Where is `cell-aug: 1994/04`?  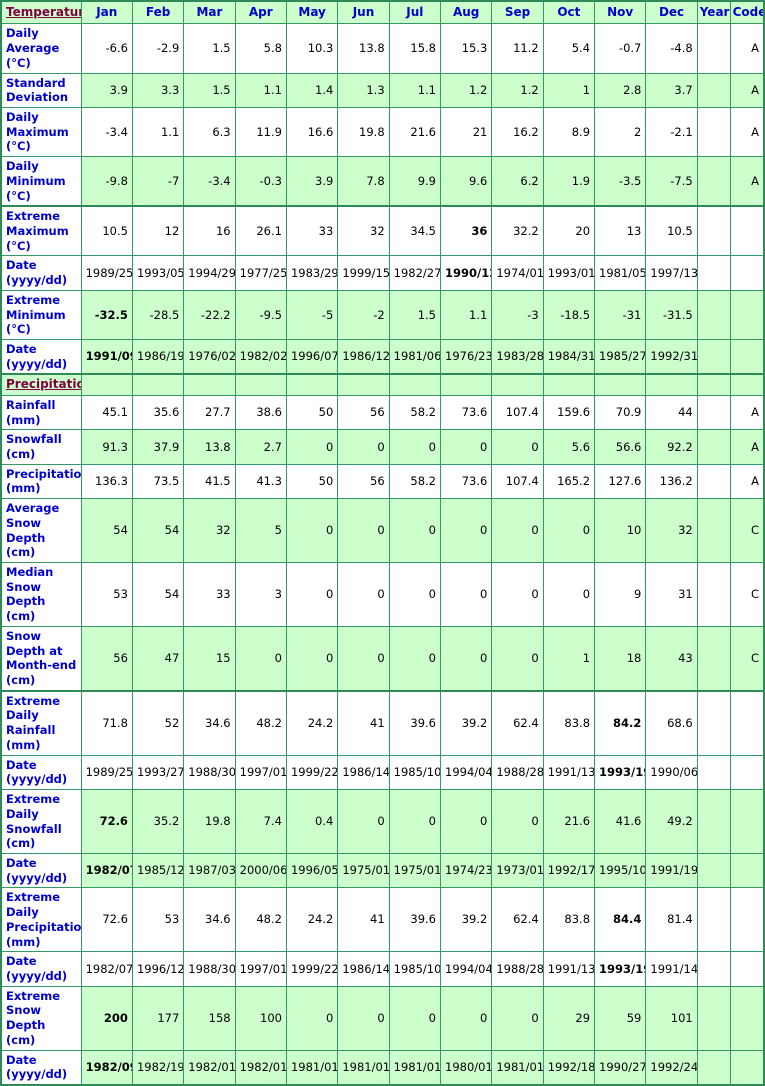
cell-aug: 1994/04 is located at coordinates (466, 969).